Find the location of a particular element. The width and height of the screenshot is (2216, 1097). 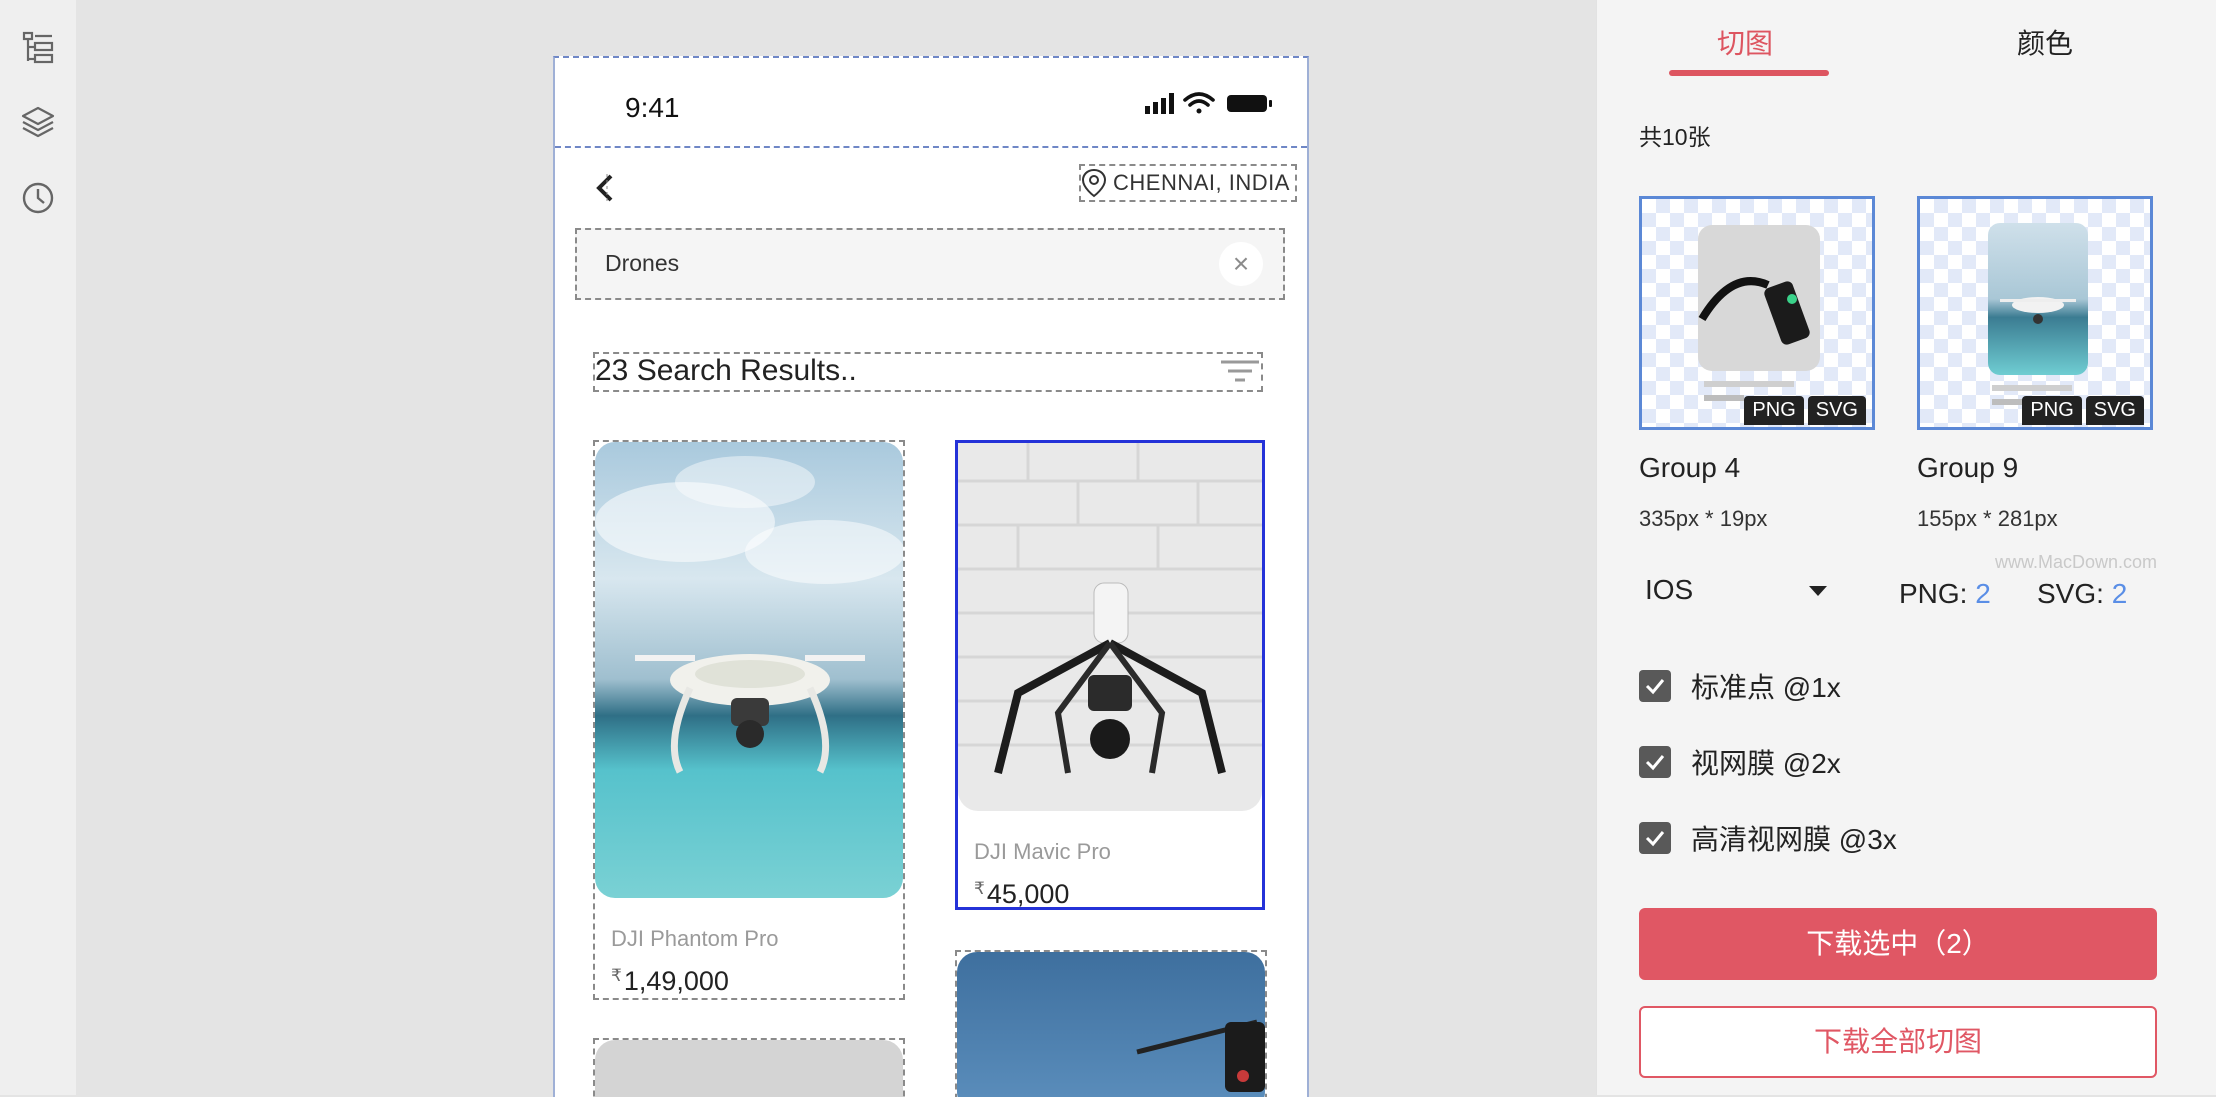

product-price: ₹45,000 is located at coordinates (1022, 894).